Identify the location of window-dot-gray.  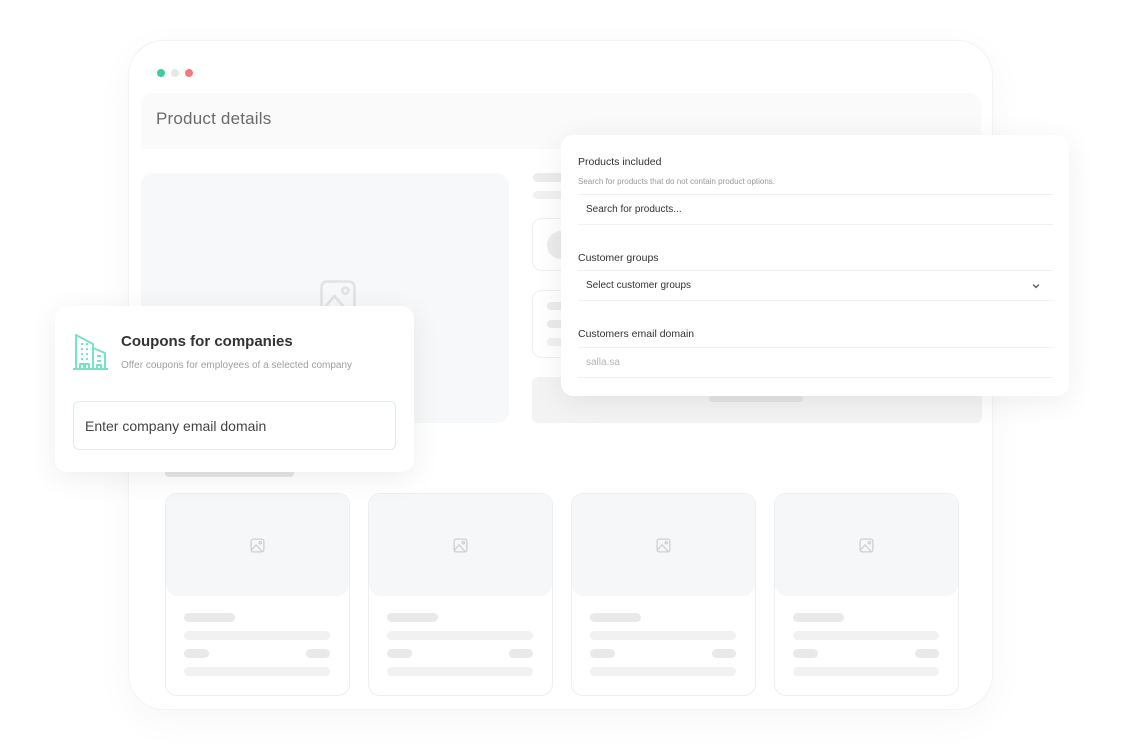
(175, 73).